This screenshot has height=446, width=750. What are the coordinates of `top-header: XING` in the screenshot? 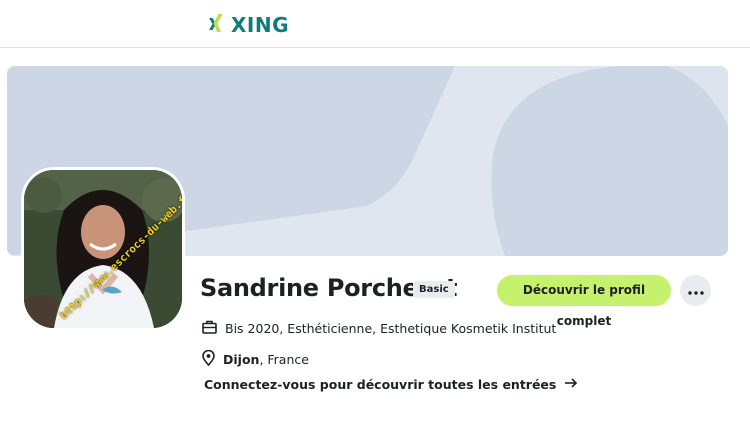 It's located at (375, 24).